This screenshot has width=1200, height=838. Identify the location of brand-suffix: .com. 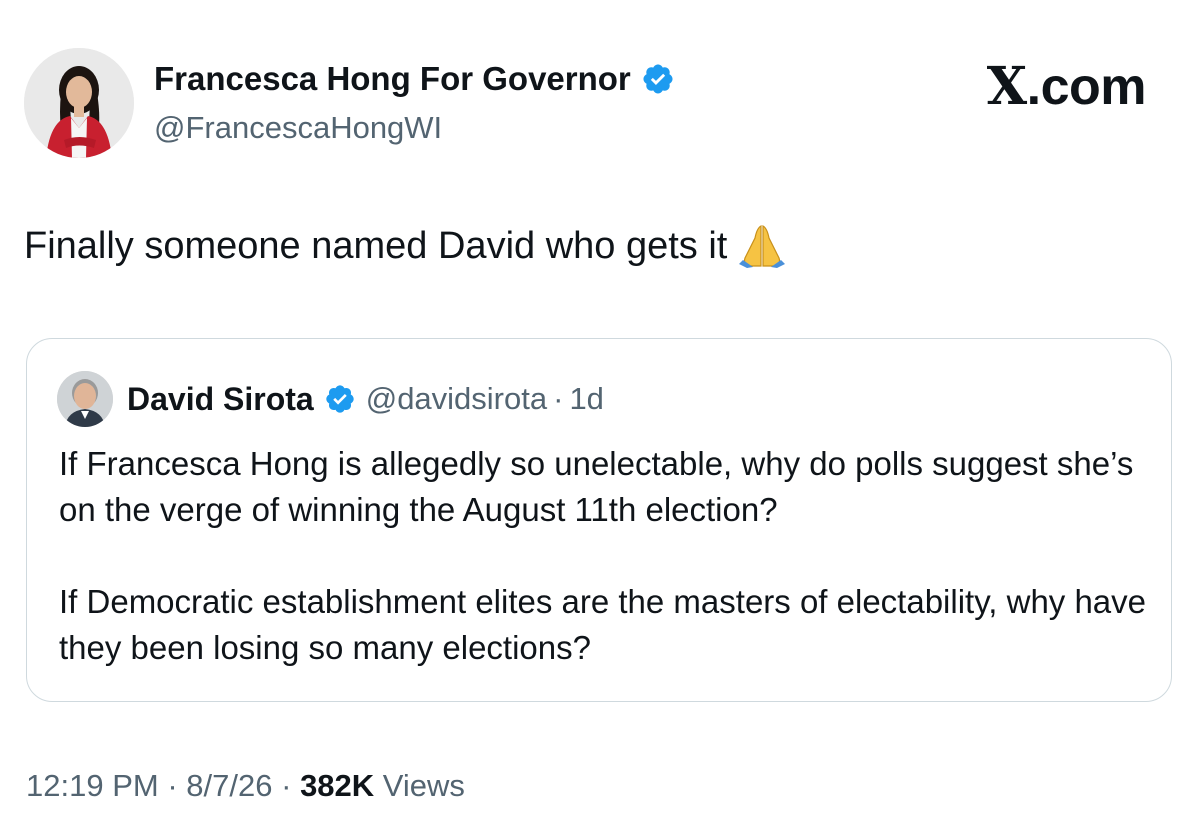
(1086, 87).